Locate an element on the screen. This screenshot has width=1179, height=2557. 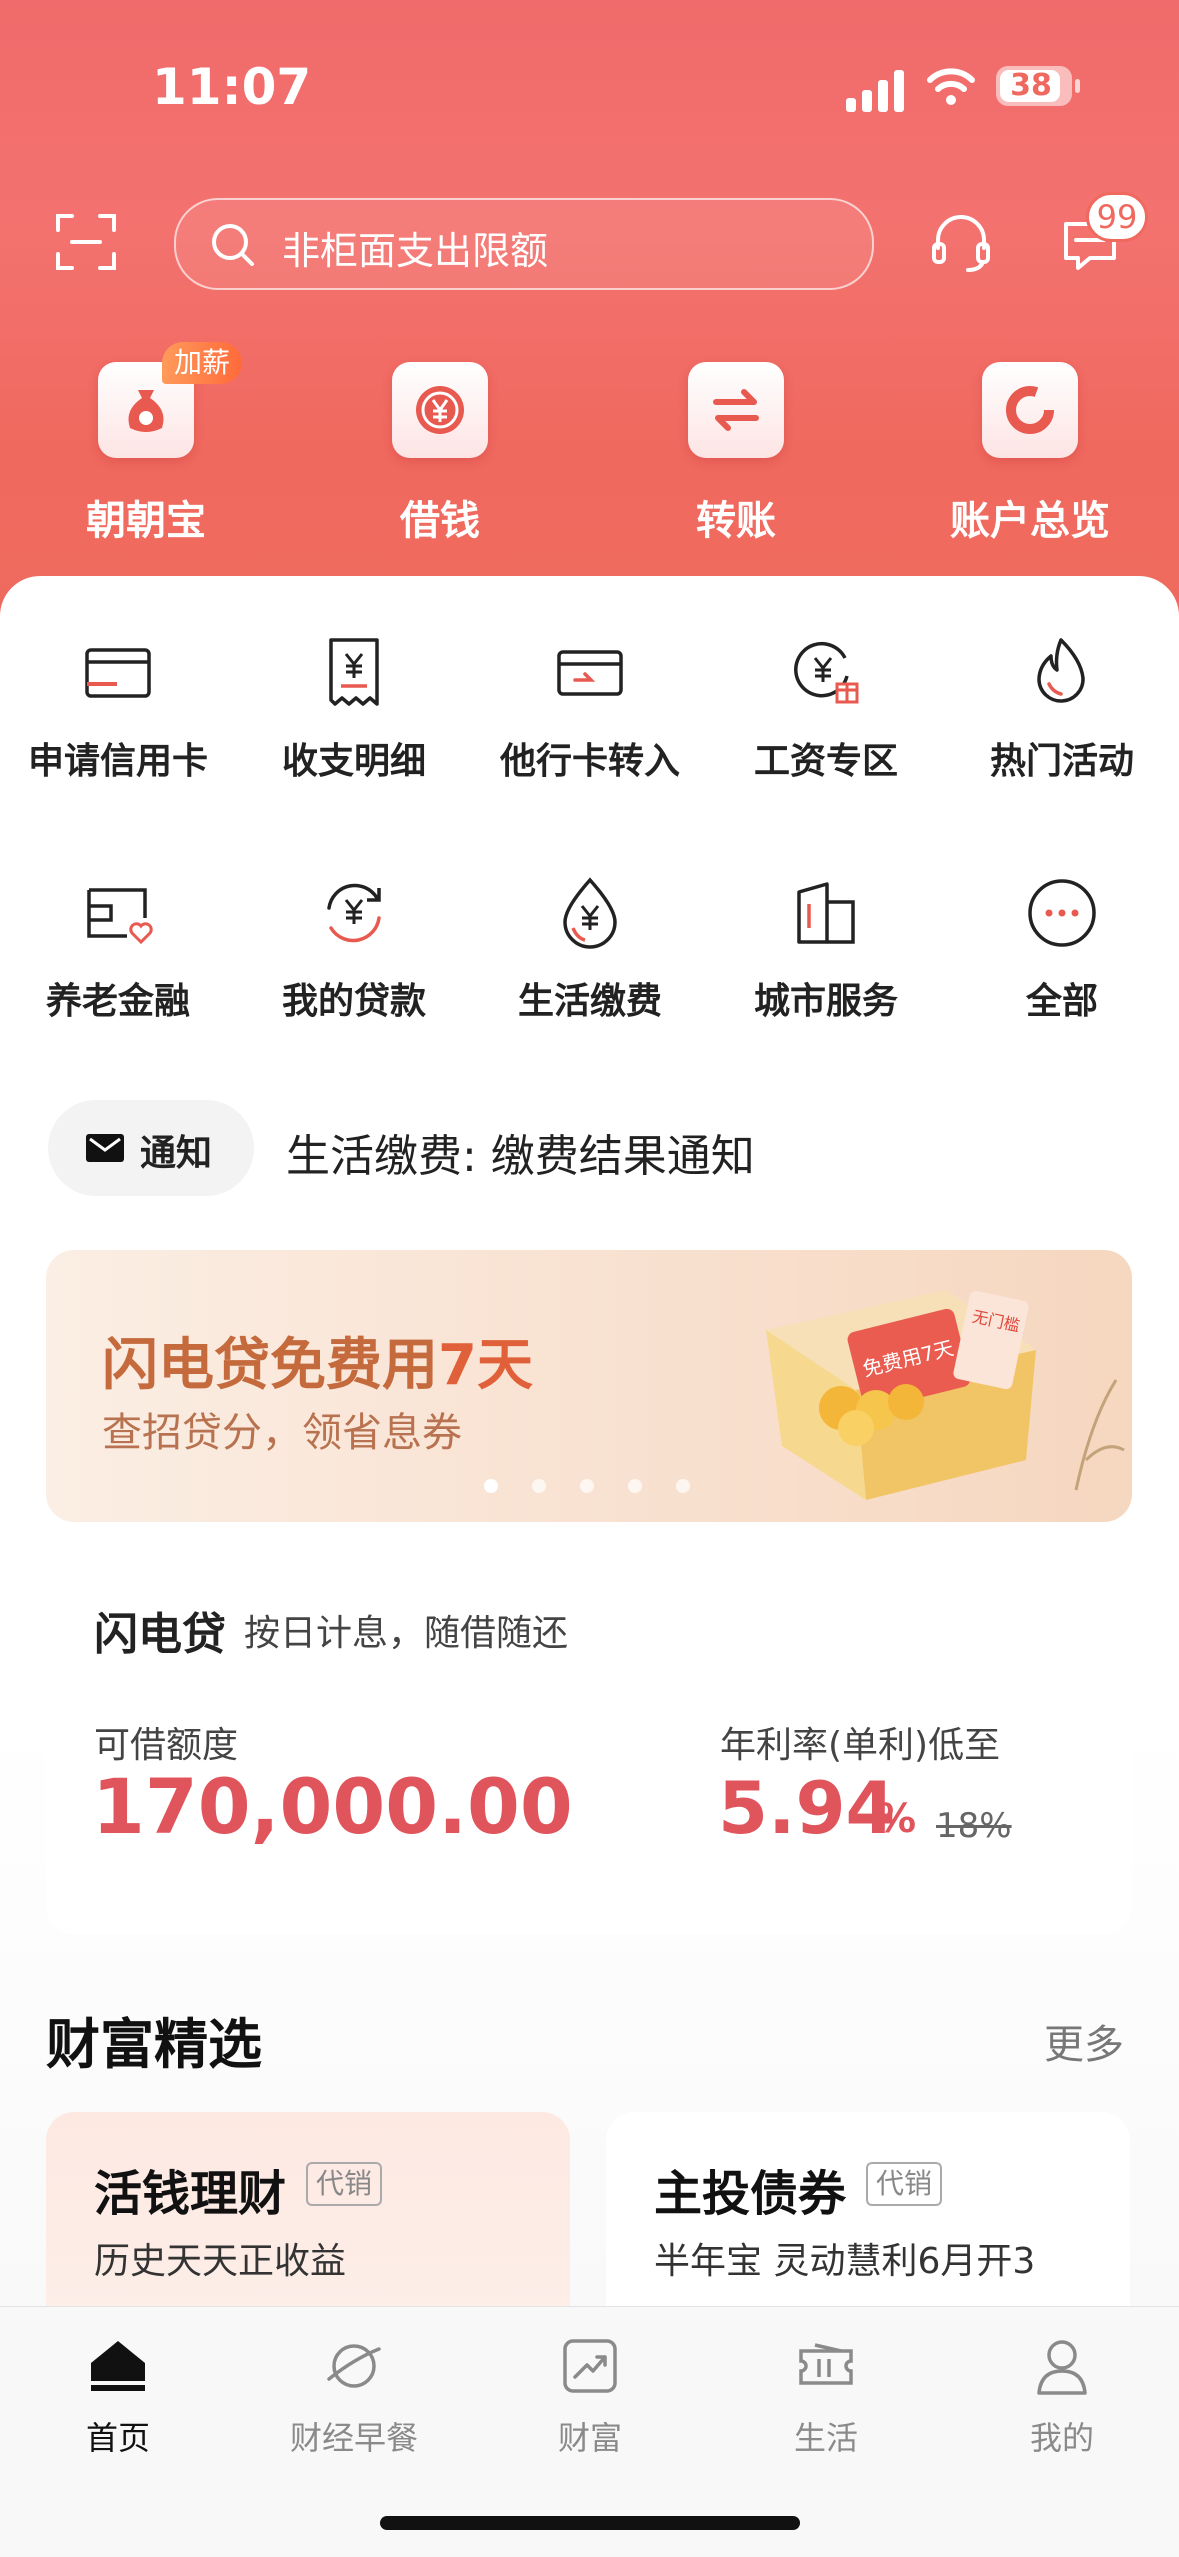
amount-value: 170,000.00 is located at coordinates (332, 1806).